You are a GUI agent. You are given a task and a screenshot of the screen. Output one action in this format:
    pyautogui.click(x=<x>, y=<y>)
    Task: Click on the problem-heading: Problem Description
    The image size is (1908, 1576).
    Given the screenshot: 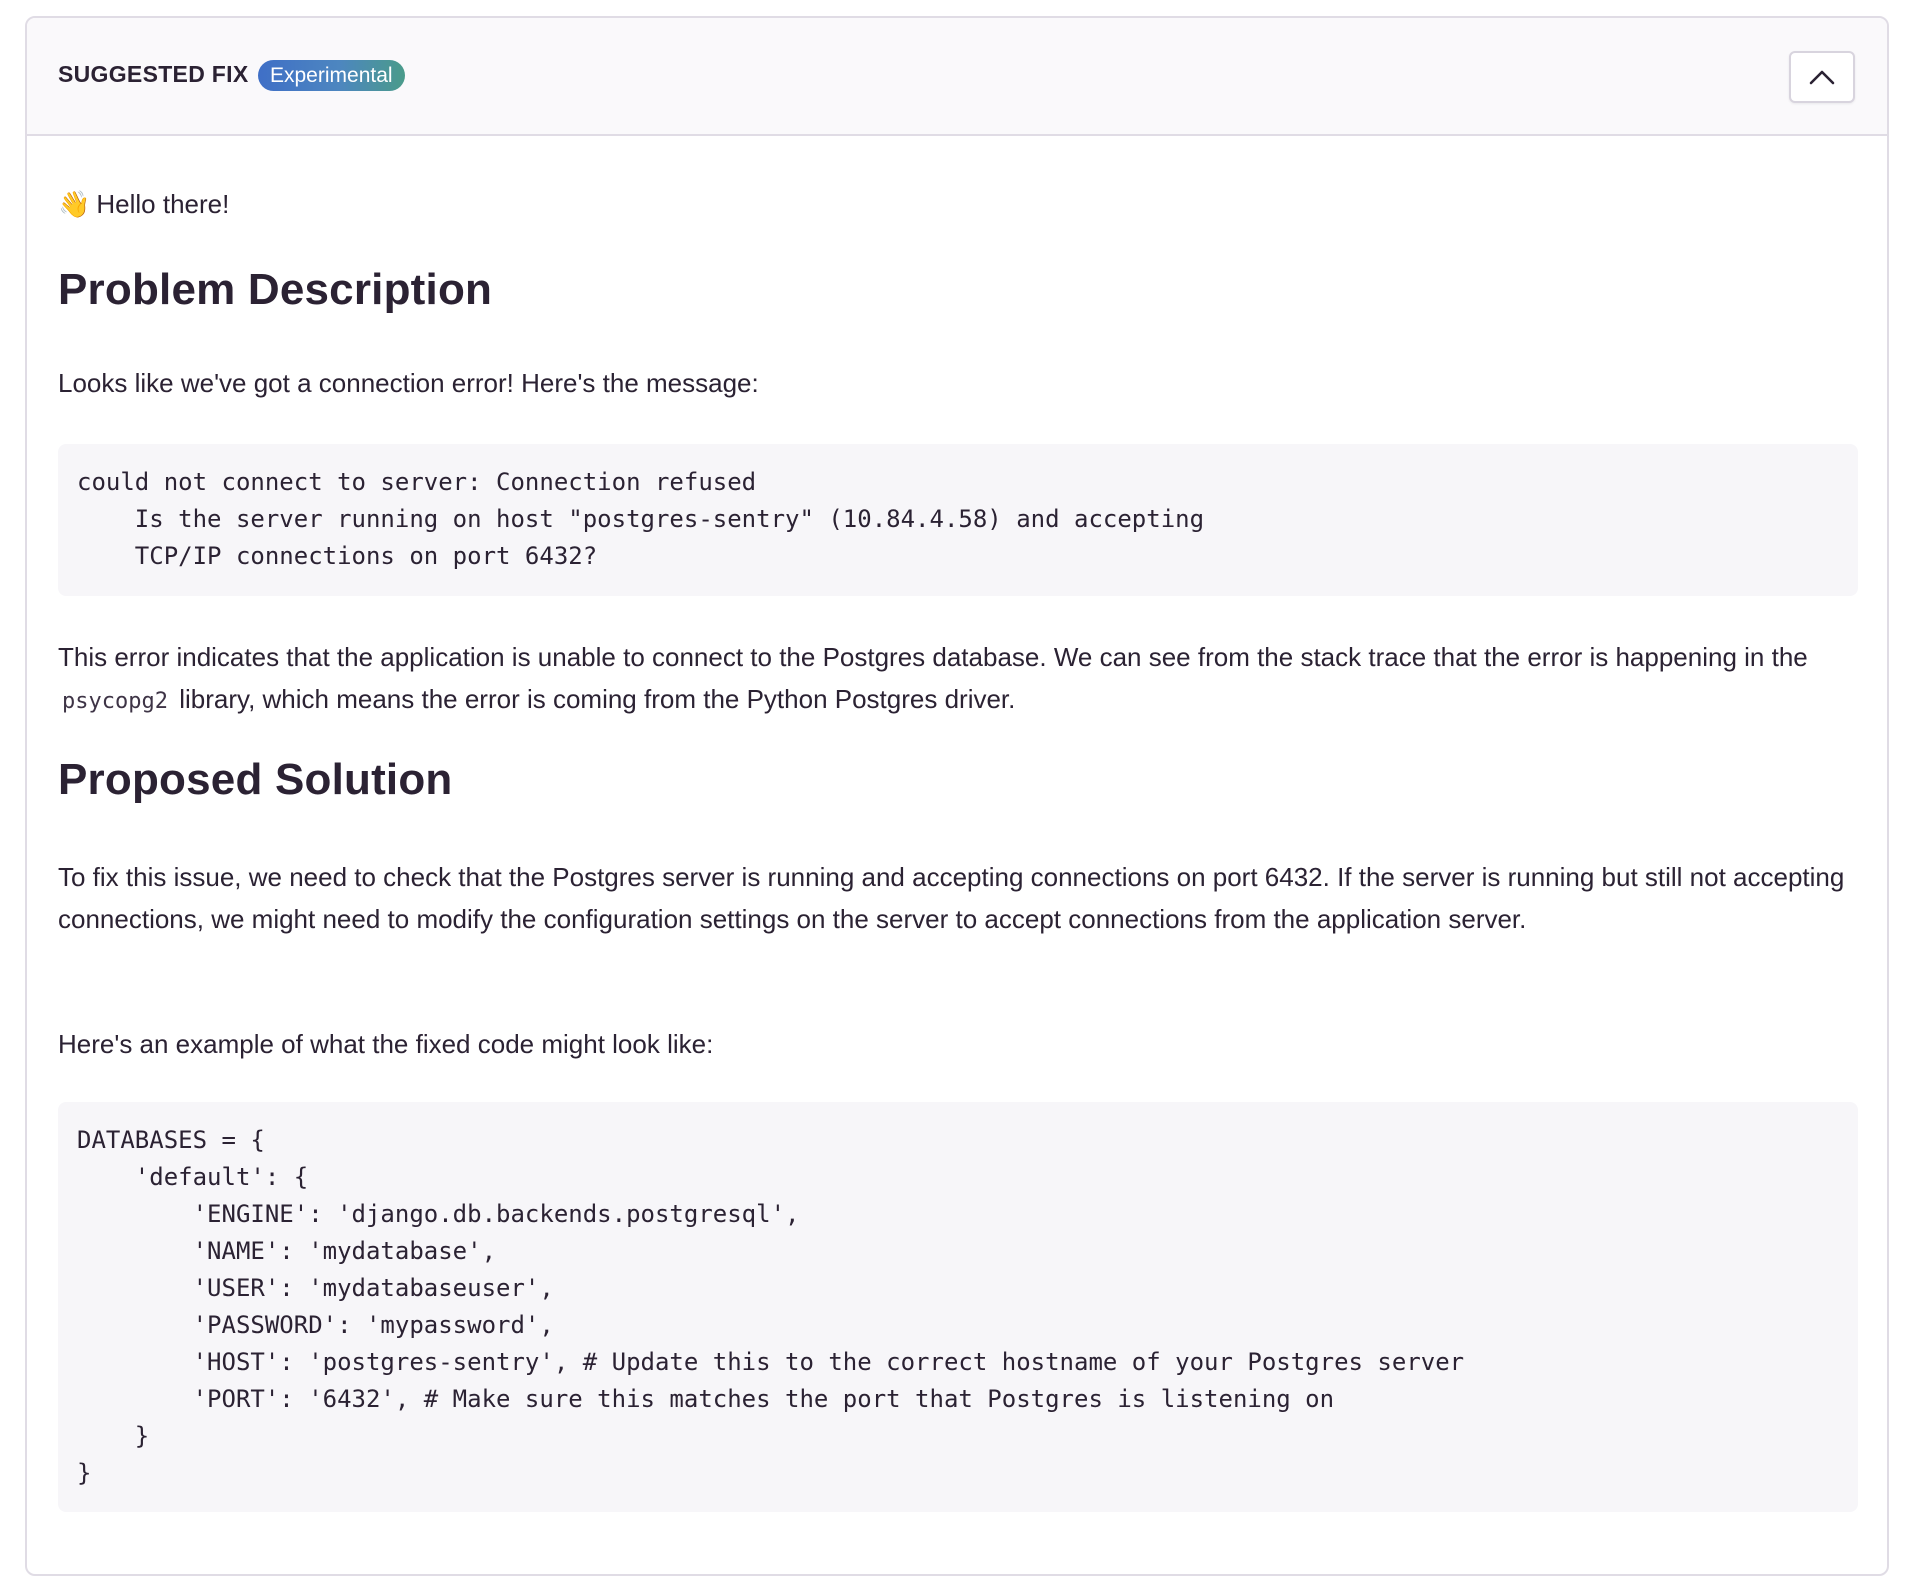 What is the action you would take?
    pyautogui.click(x=275, y=289)
    